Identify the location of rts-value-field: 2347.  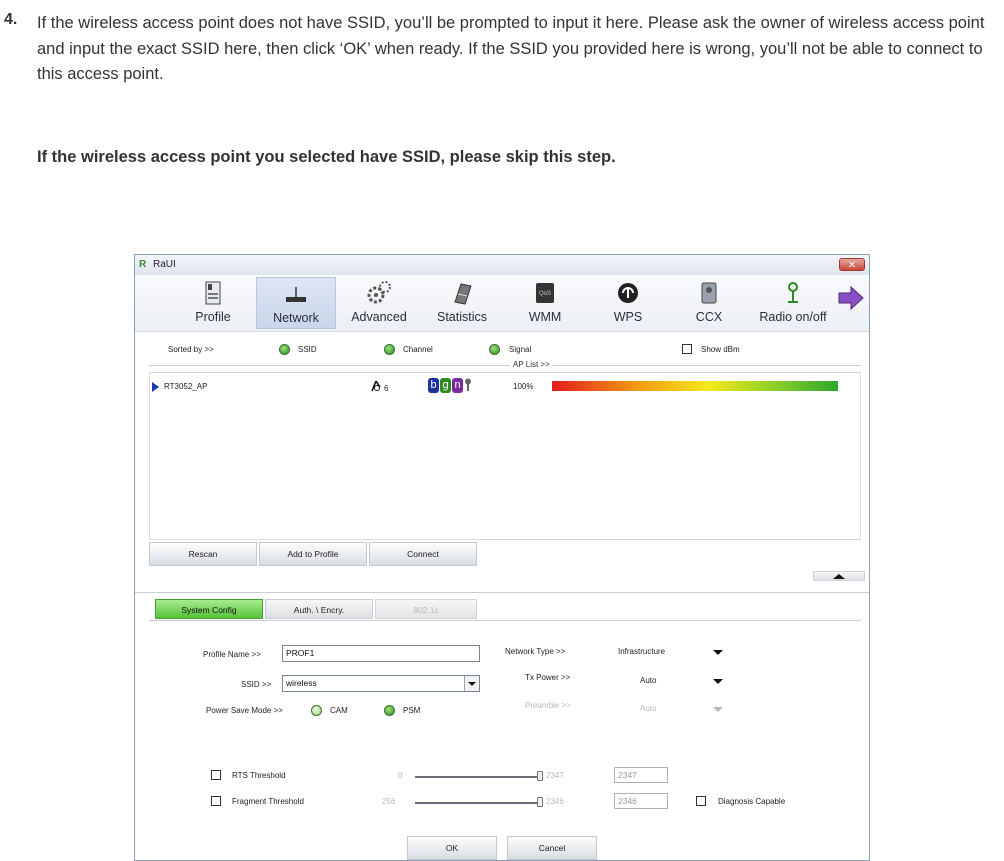
(641, 775).